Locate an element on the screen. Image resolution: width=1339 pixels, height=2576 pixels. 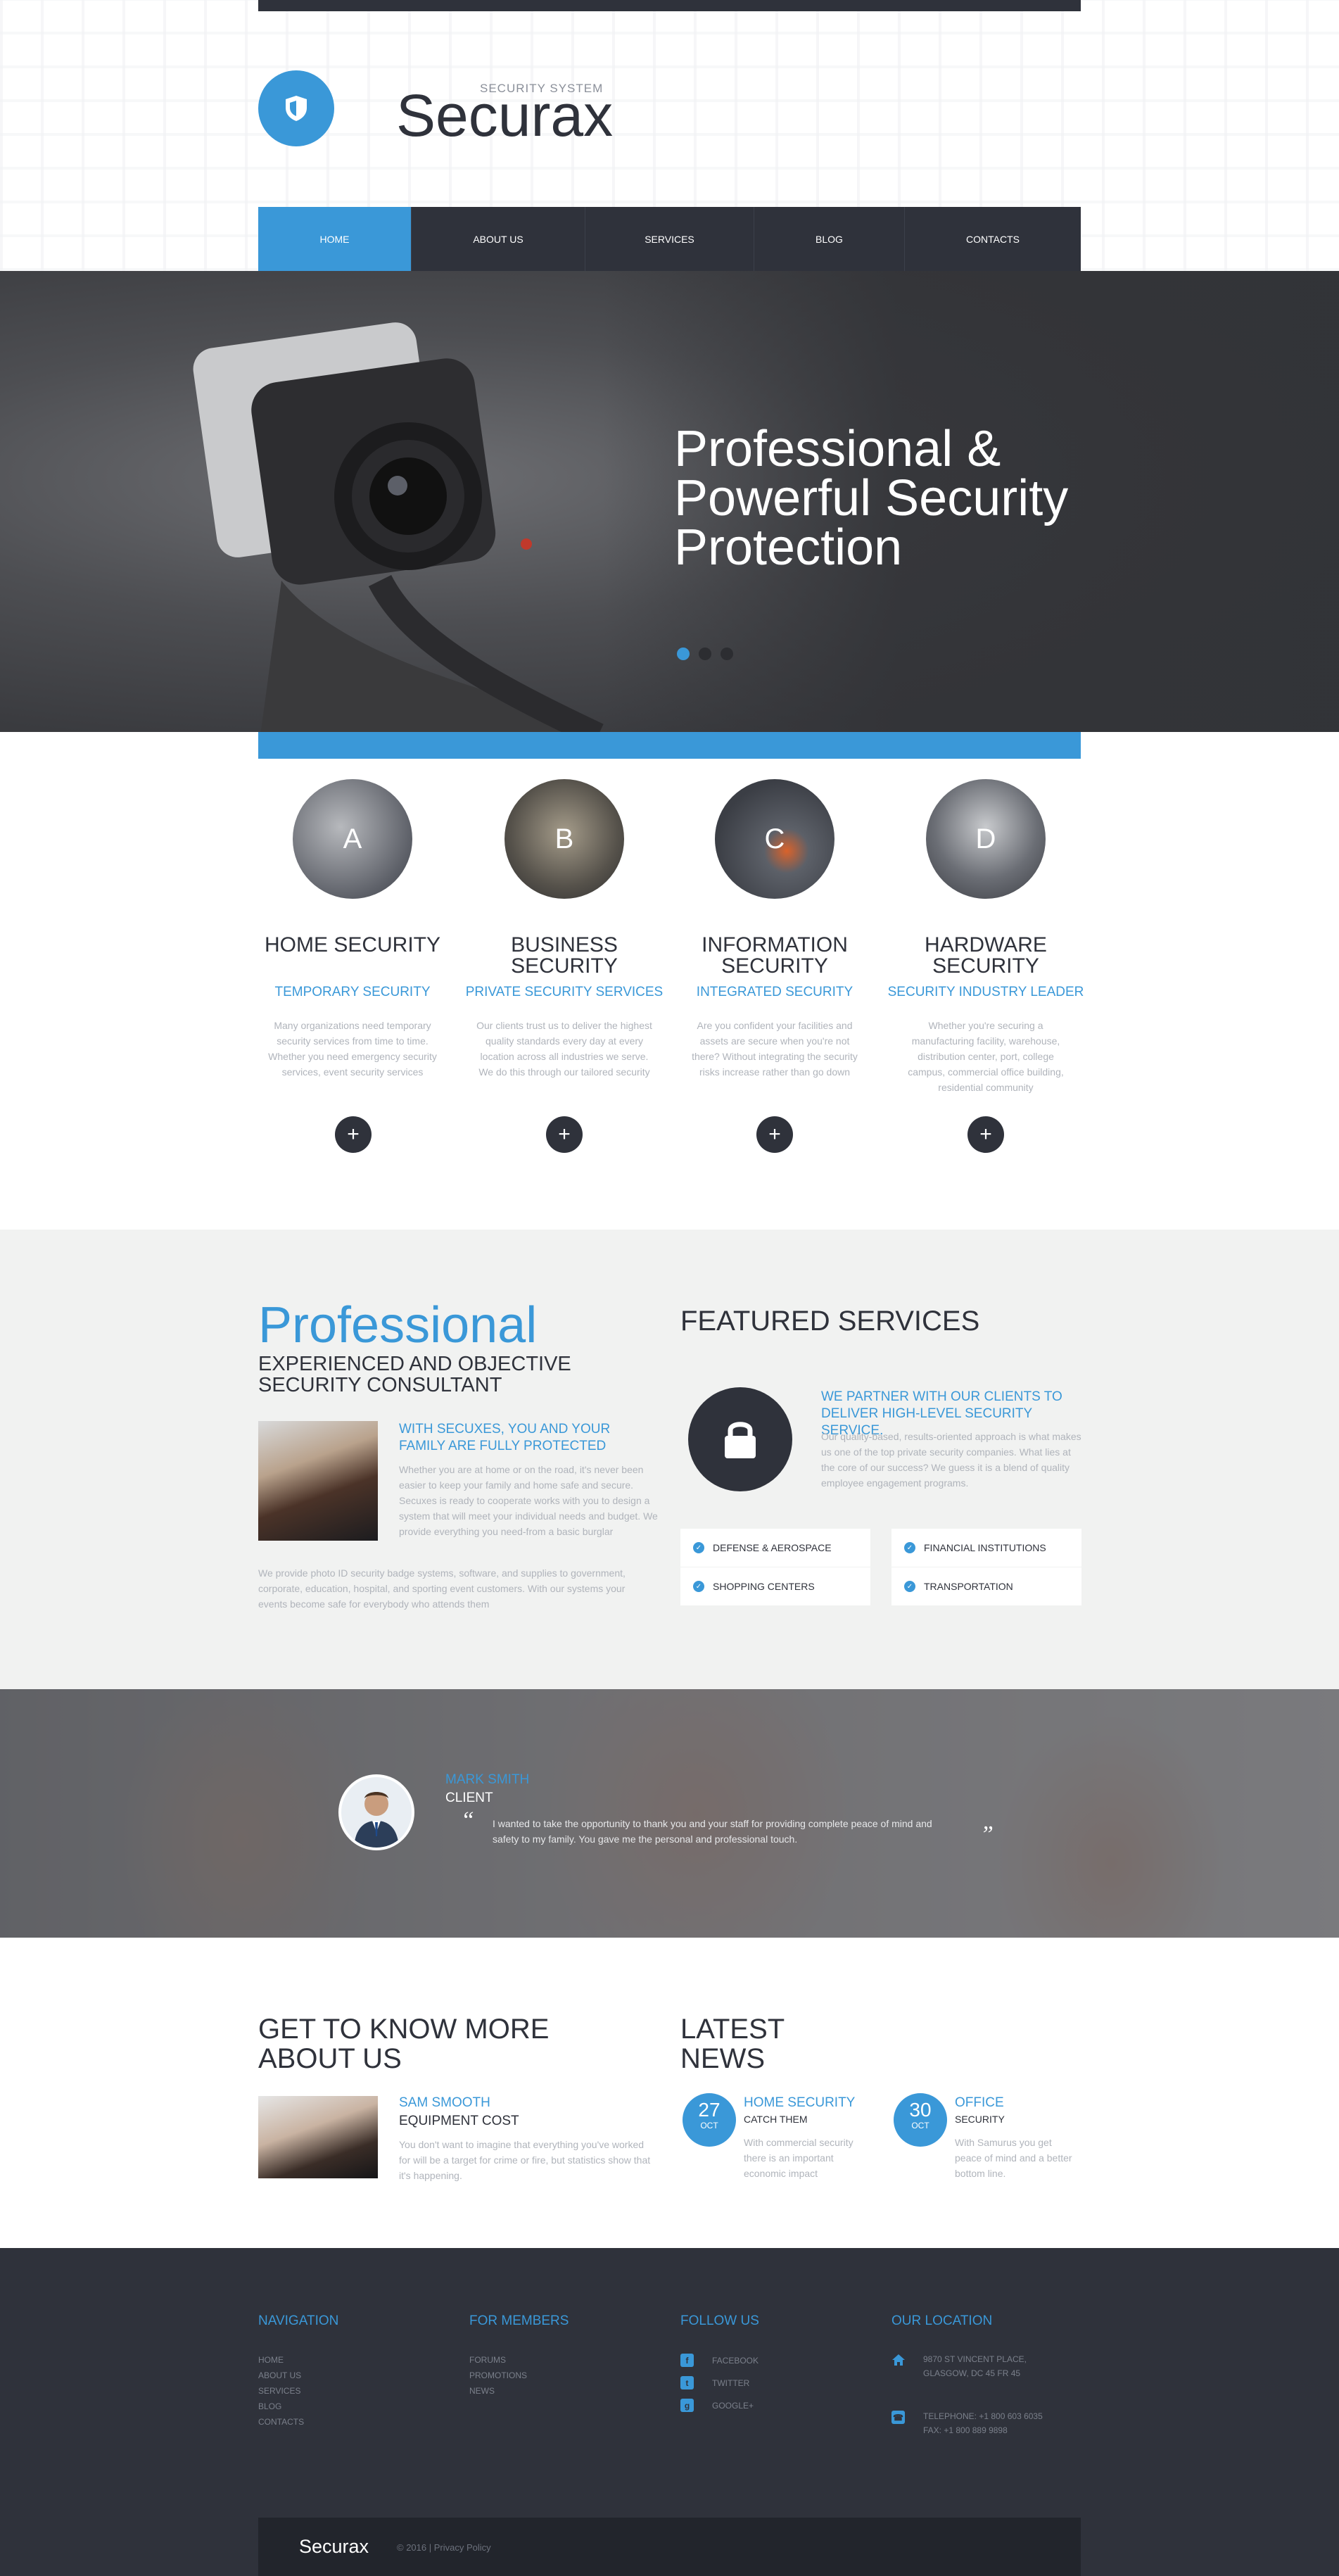
feature-title: INFORMATION SECURITY is located at coordinates (775, 955).